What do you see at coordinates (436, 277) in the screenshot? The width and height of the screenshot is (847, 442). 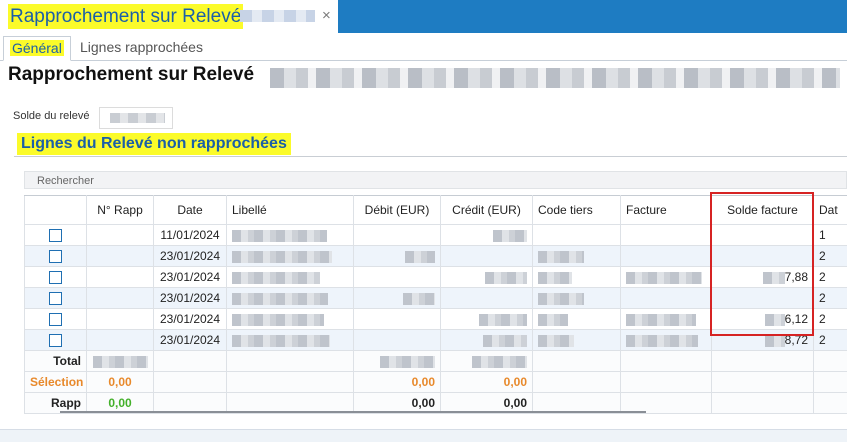 I see `table-row: 23/01/2024 7,88 2` at bounding box center [436, 277].